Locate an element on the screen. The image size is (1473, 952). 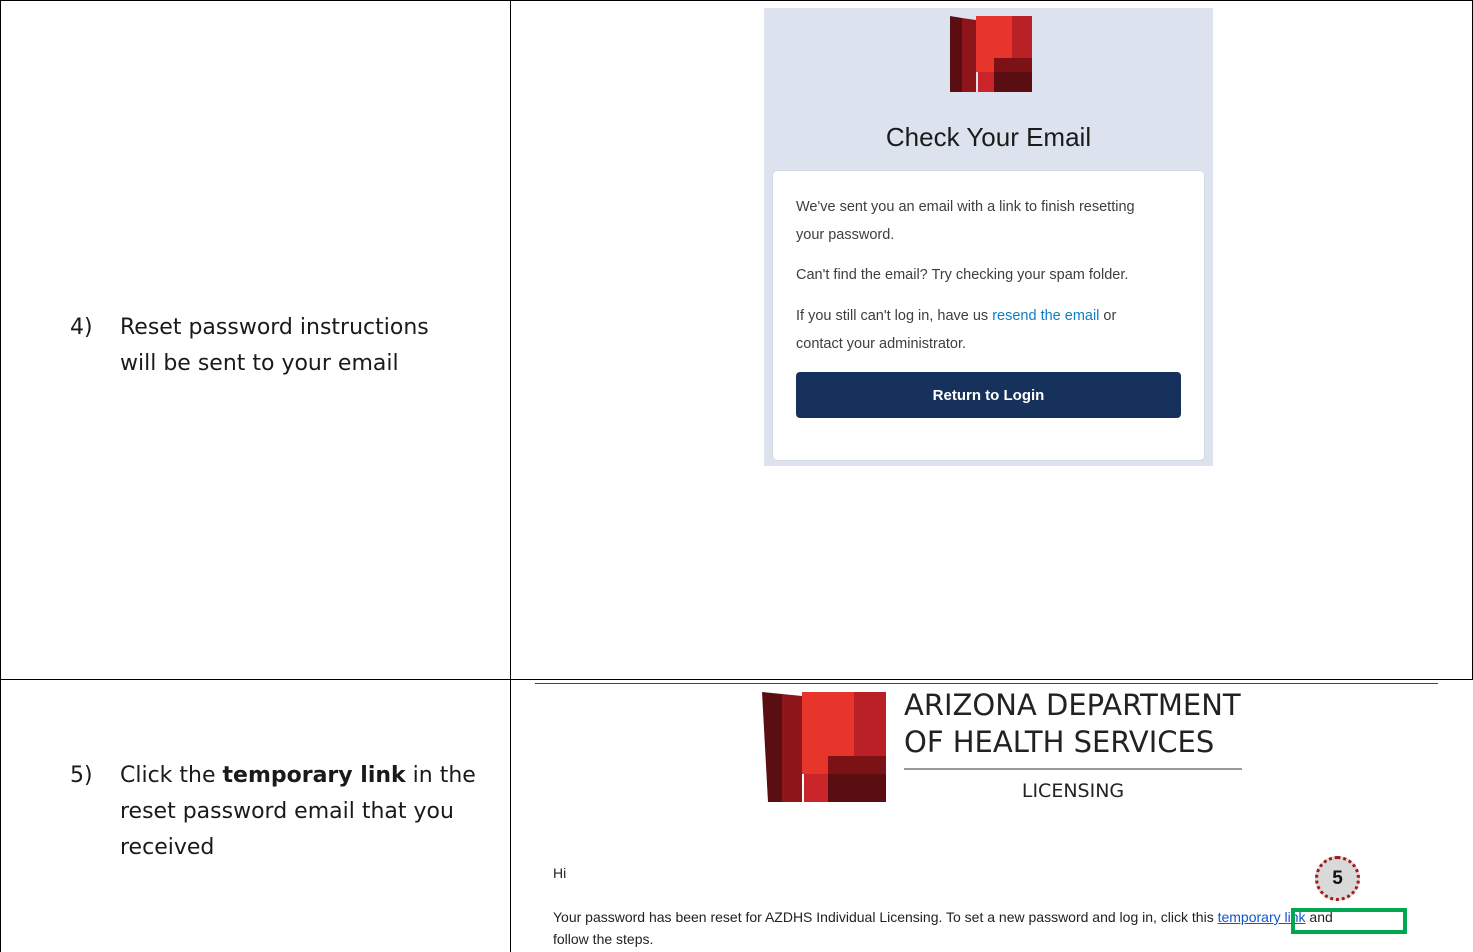
email-body-line: follow the steps. is located at coordinates (603, 939).